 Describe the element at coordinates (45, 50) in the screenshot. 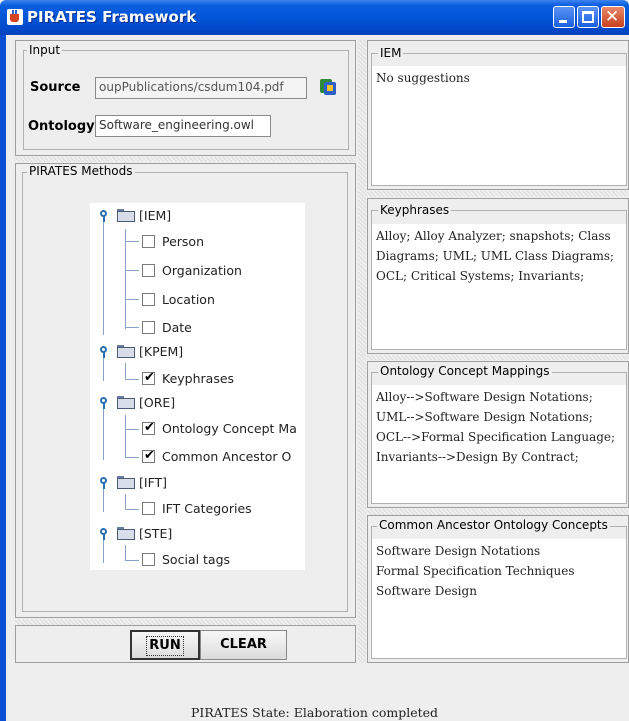

I see `input-group-title: Input` at that location.